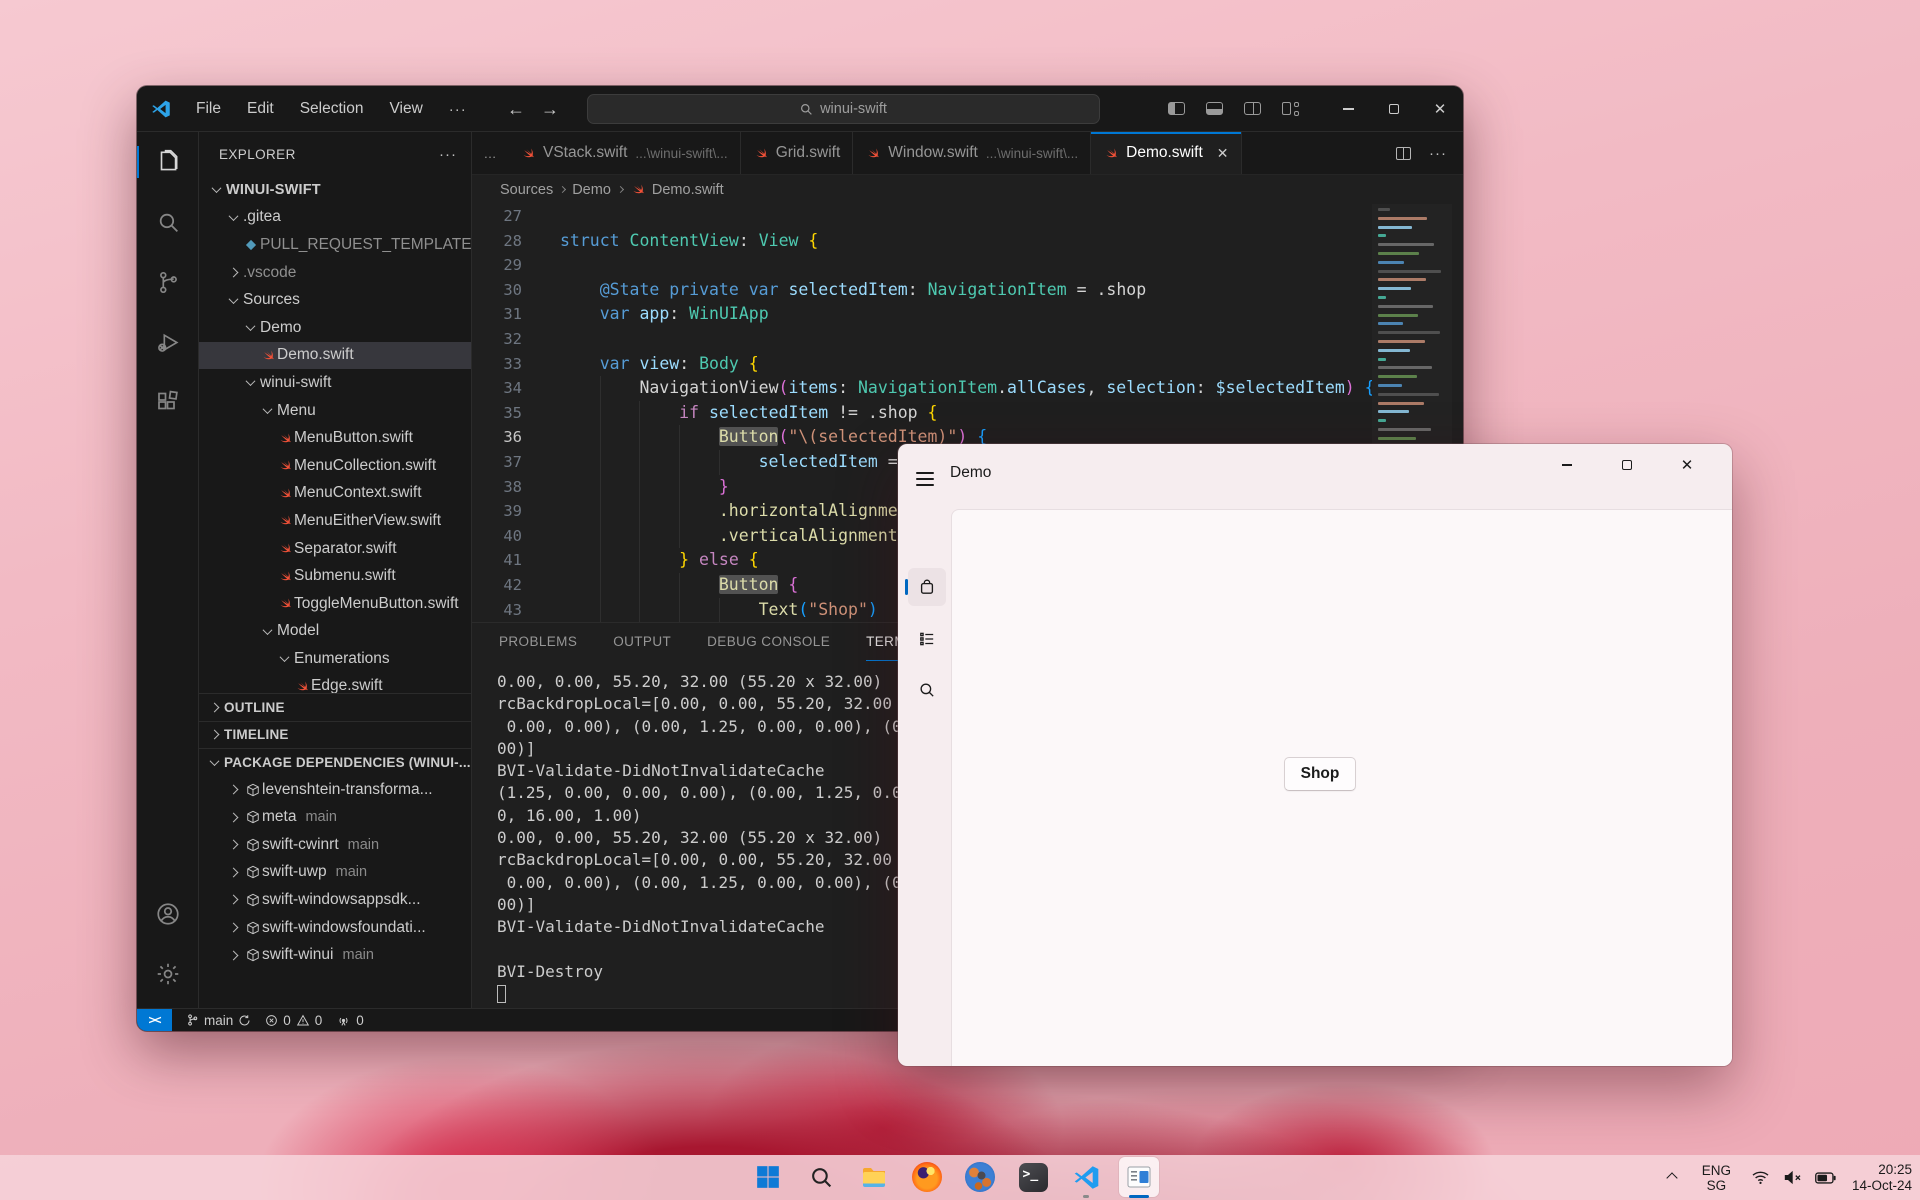 The image size is (1920, 1200). Describe the element at coordinates (1672, 1177) in the screenshot. I see `hidden-icons-chevron` at that location.